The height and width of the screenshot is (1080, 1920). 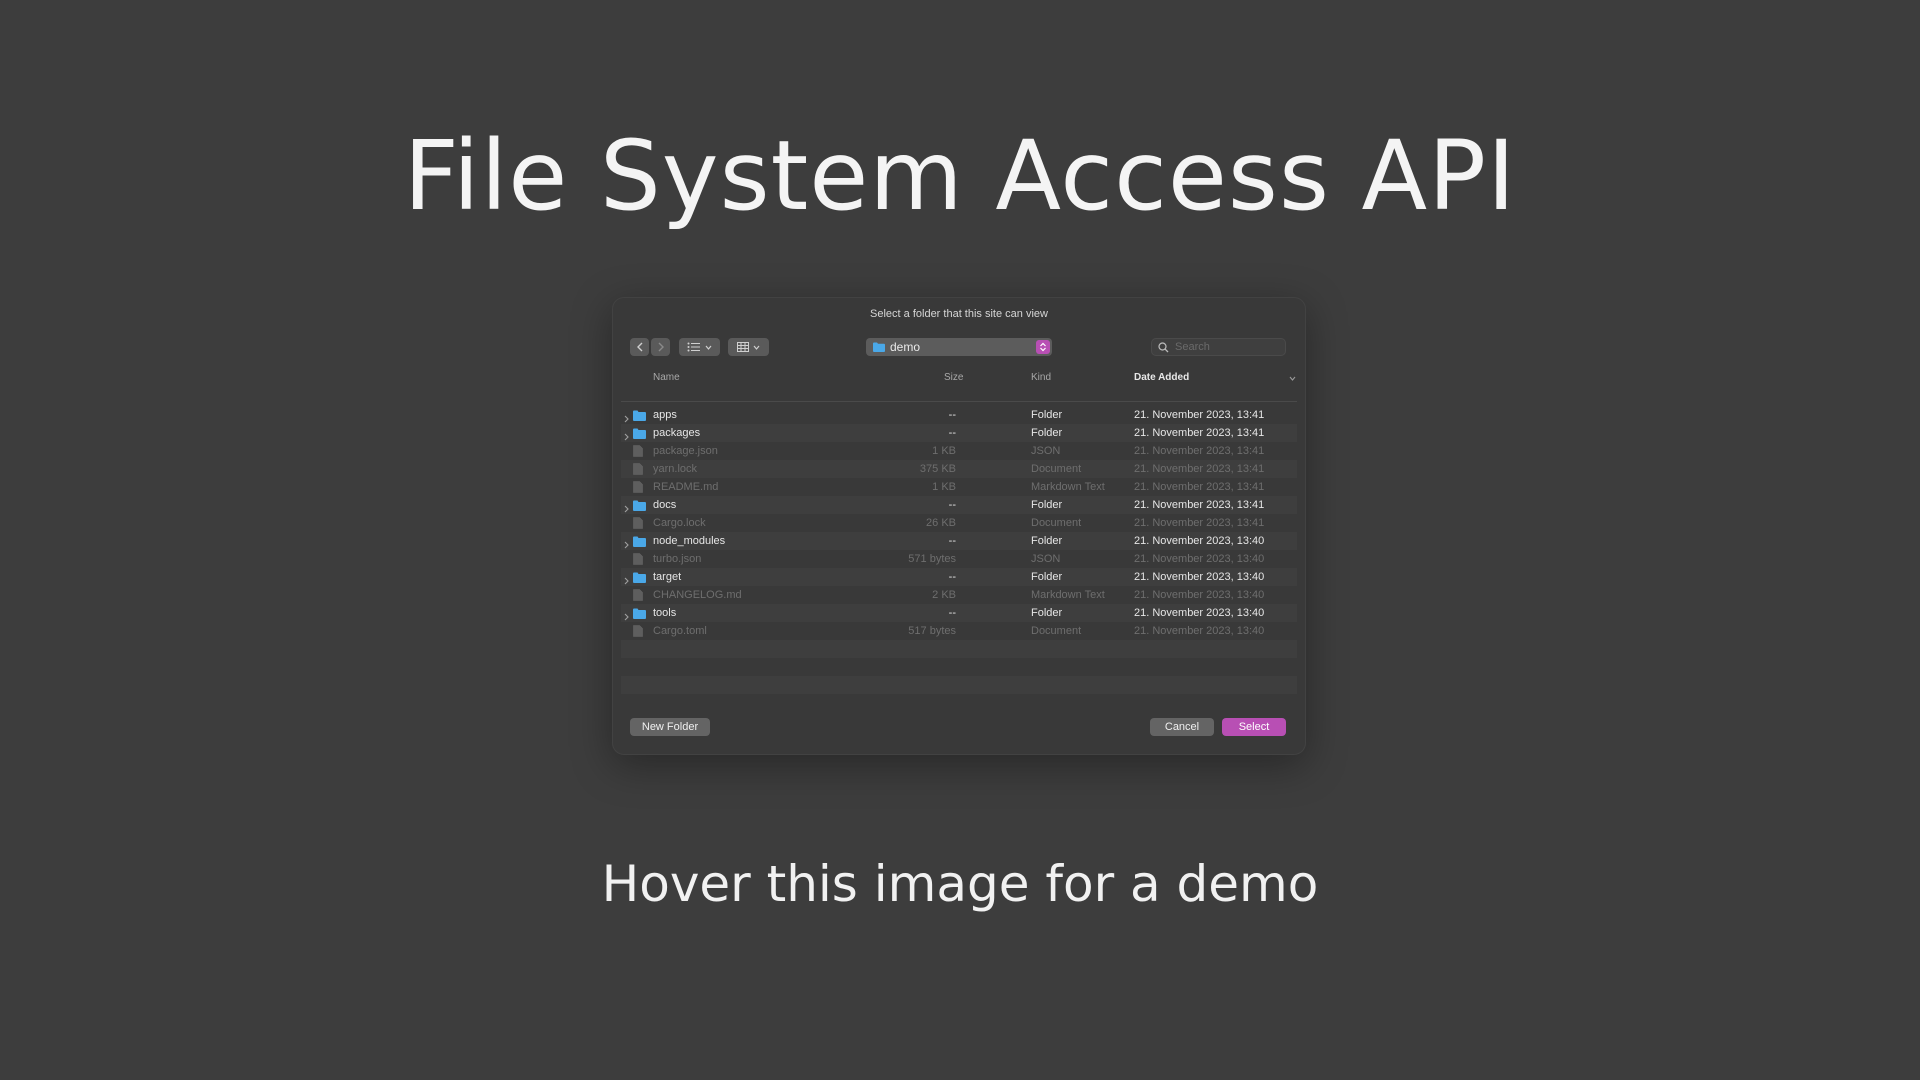 I want to click on list-view-button, so click(x=699, y=347).